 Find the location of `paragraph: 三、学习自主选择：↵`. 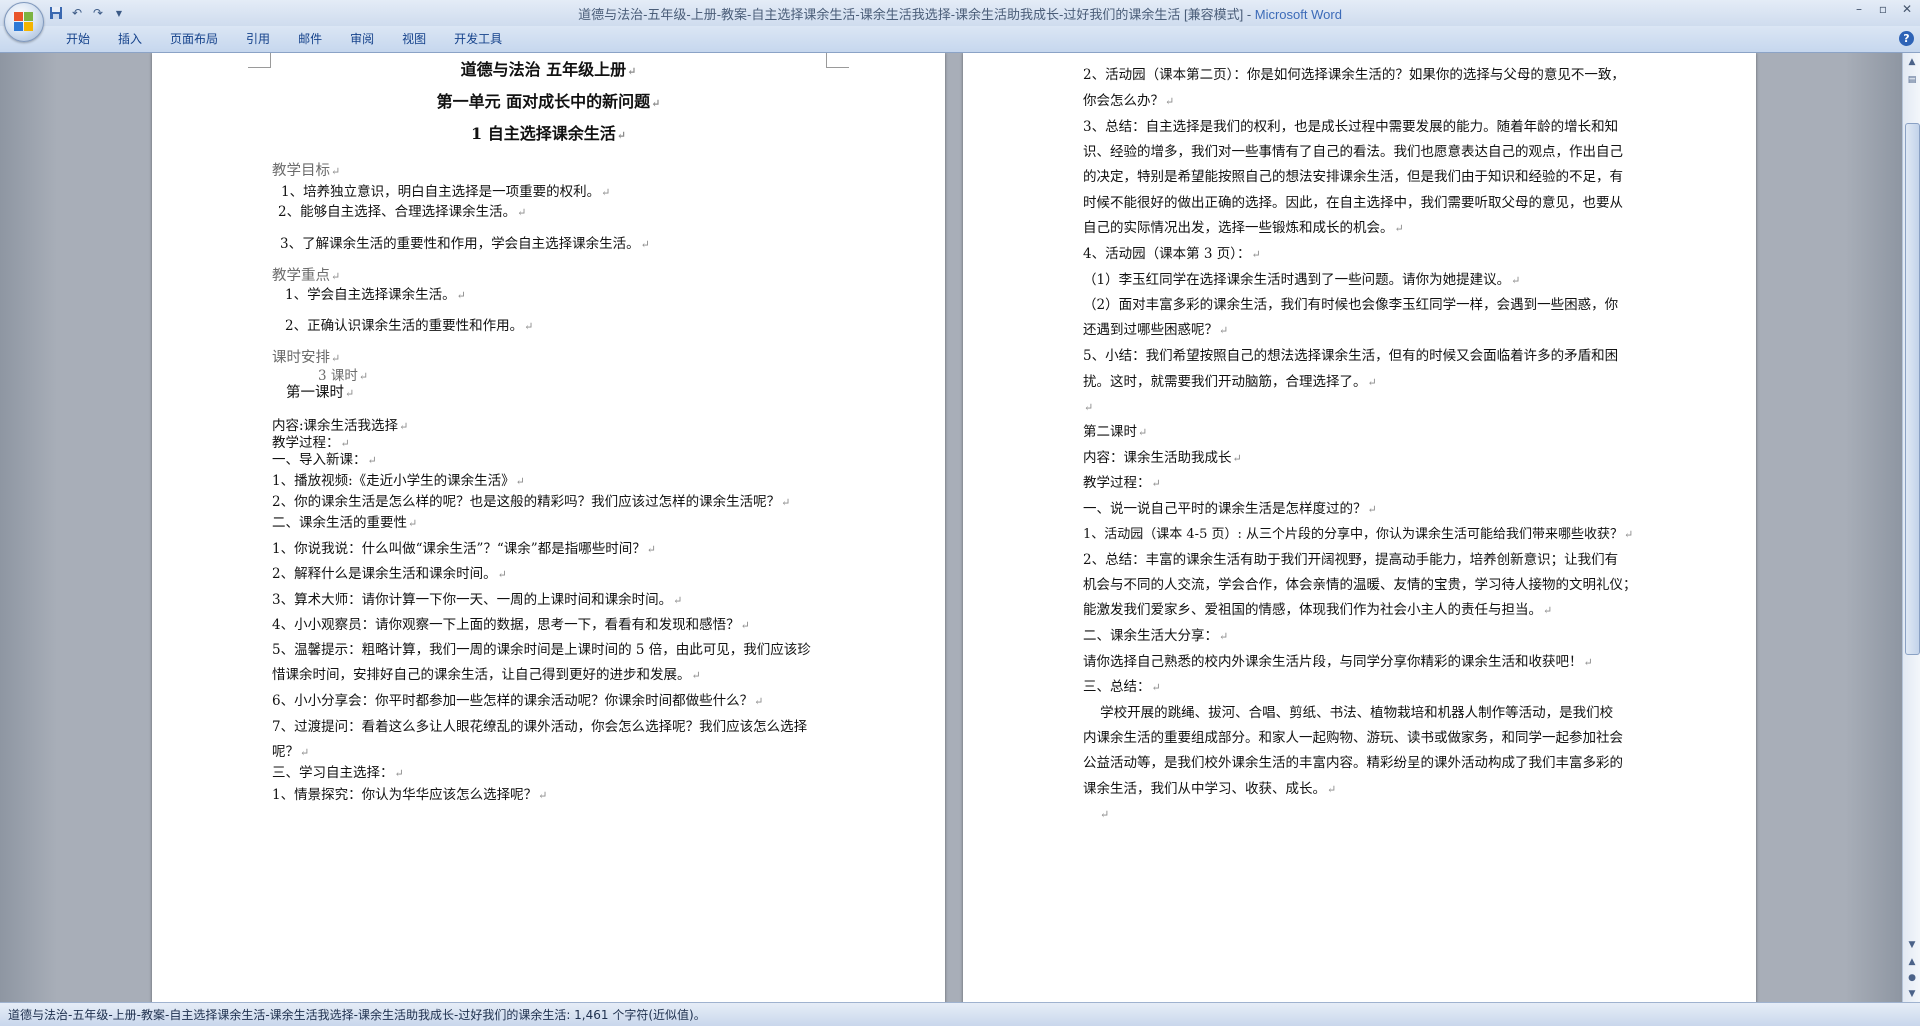

paragraph: 三、学习自主选择：↵ is located at coordinates (338, 773).